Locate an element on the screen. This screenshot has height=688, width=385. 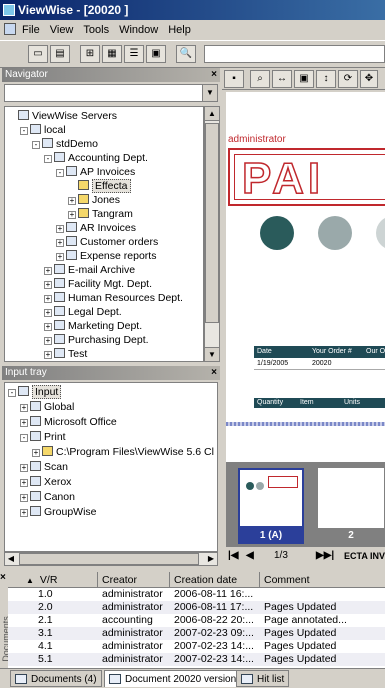
pan-icon: ✥ is located at coordinates (369, 79).